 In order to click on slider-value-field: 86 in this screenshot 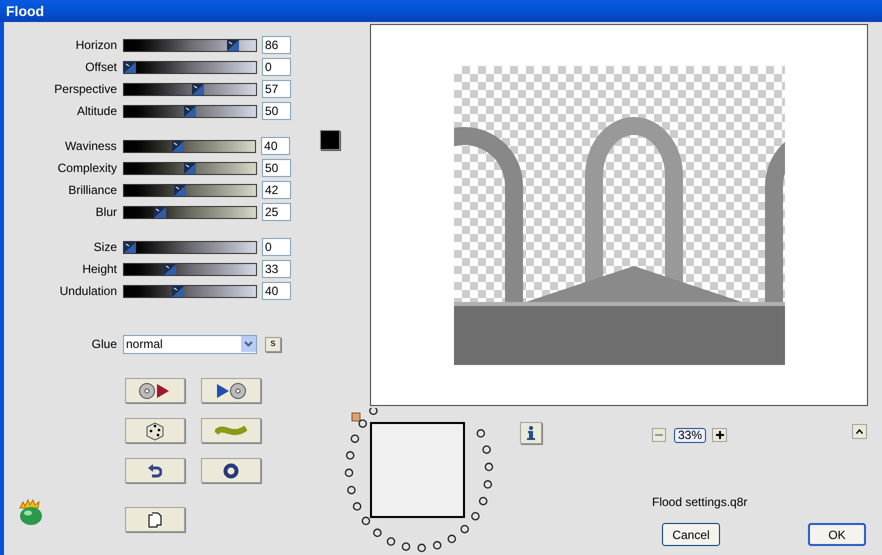, I will do `click(276, 45)`.